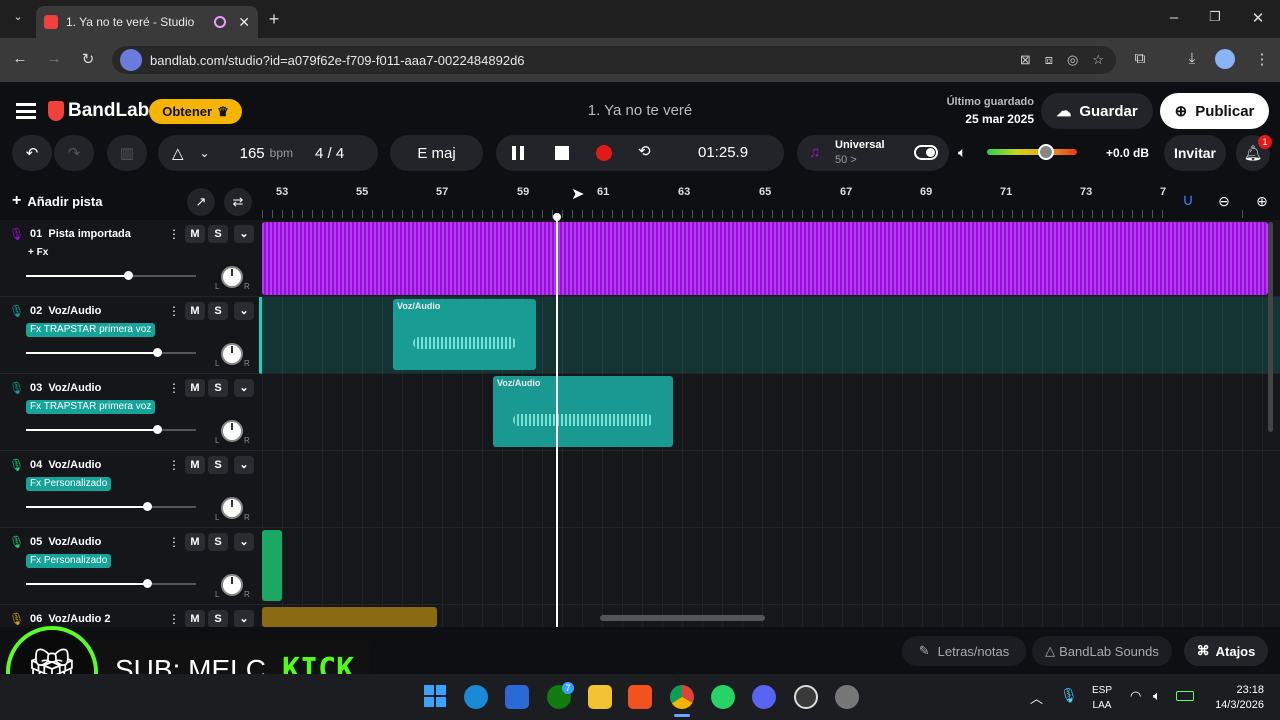 Image resolution: width=1280 pixels, height=720 pixels. Describe the element at coordinates (56, 111) in the screenshot. I see `bandlab-logo-icon` at that location.